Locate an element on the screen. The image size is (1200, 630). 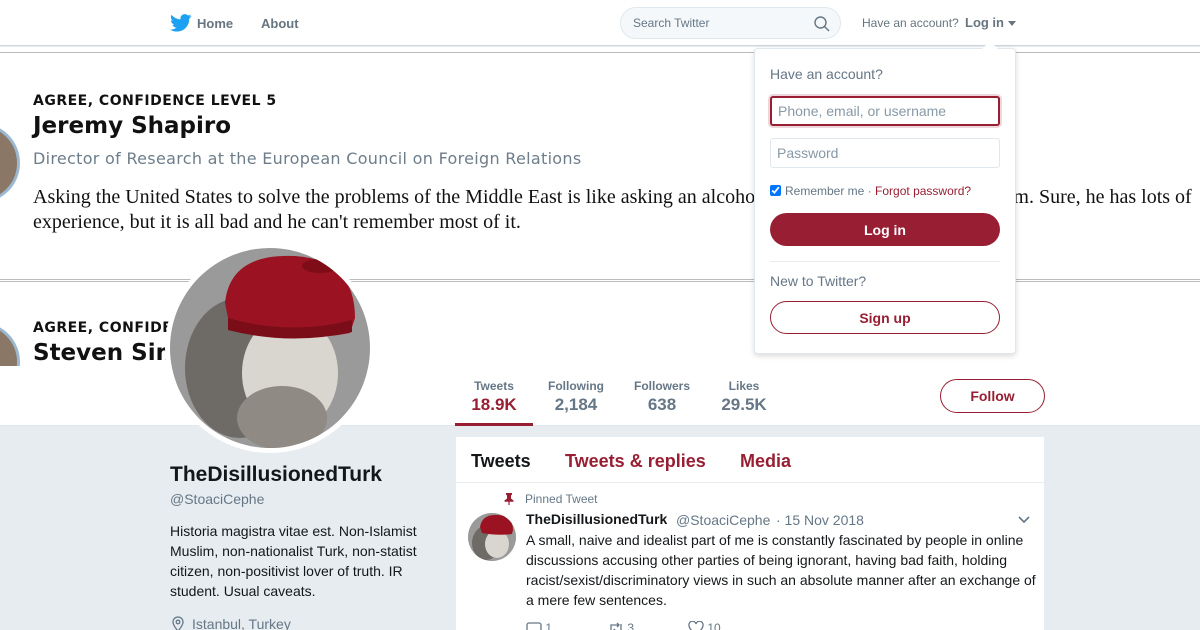
reply-icon is located at coordinates (534, 626).